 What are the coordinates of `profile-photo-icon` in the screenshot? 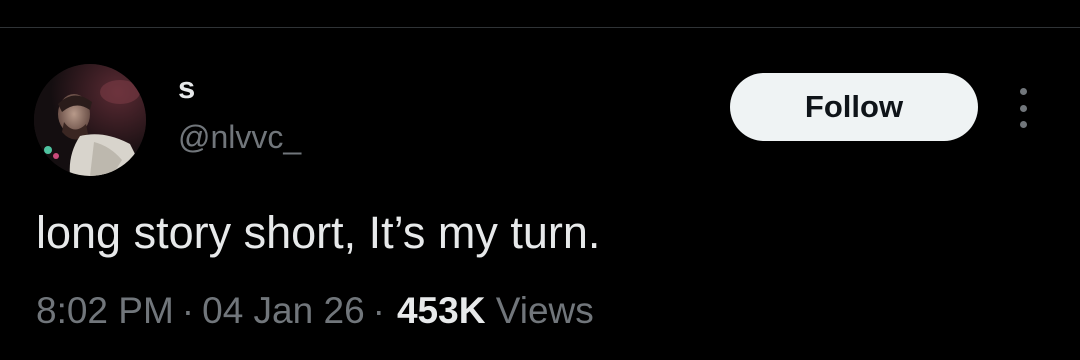 It's located at (90, 120).